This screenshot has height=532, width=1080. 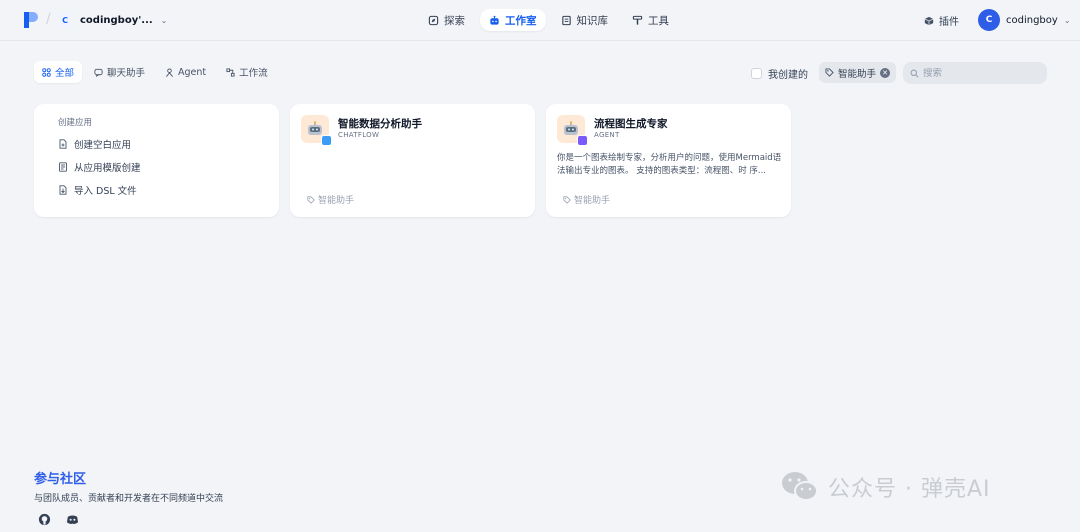 I want to click on tab-agent: Agent, so click(x=185, y=72).